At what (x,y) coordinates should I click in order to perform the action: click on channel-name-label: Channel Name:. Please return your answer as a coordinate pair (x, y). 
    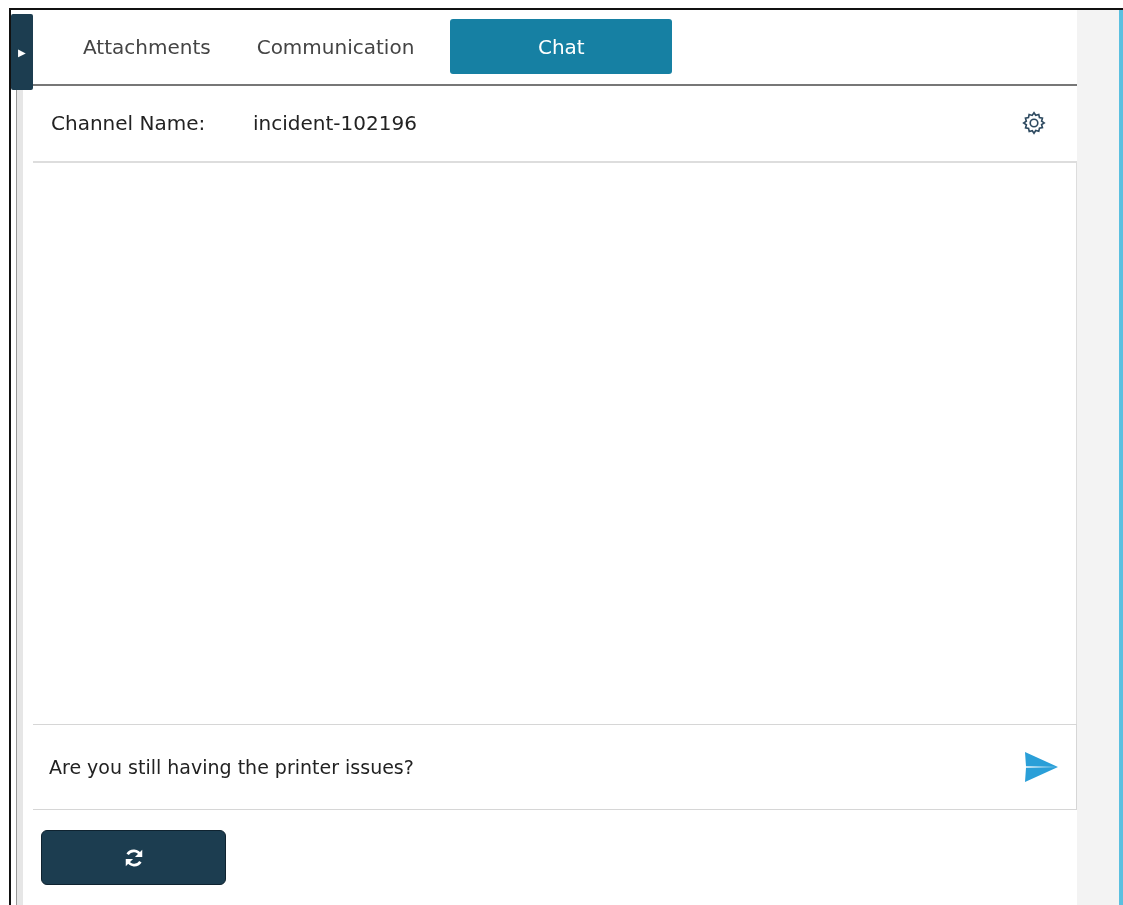
    Looking at the image, I should click on (129, 123).